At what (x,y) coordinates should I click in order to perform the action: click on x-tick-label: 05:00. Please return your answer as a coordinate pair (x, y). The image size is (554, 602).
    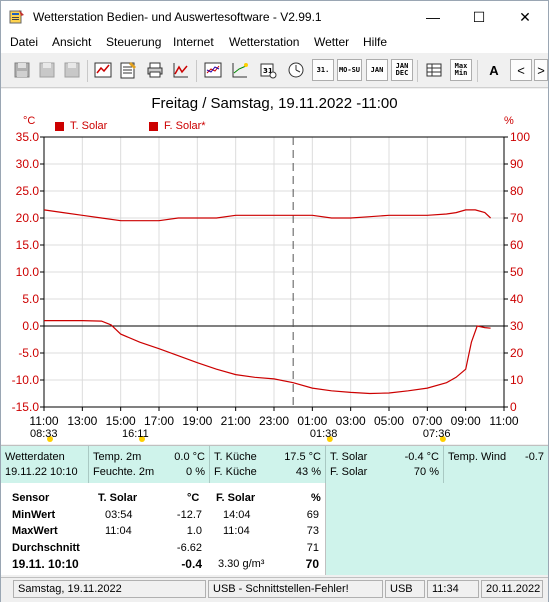
    Looking at the image, I should click on (389, 421).